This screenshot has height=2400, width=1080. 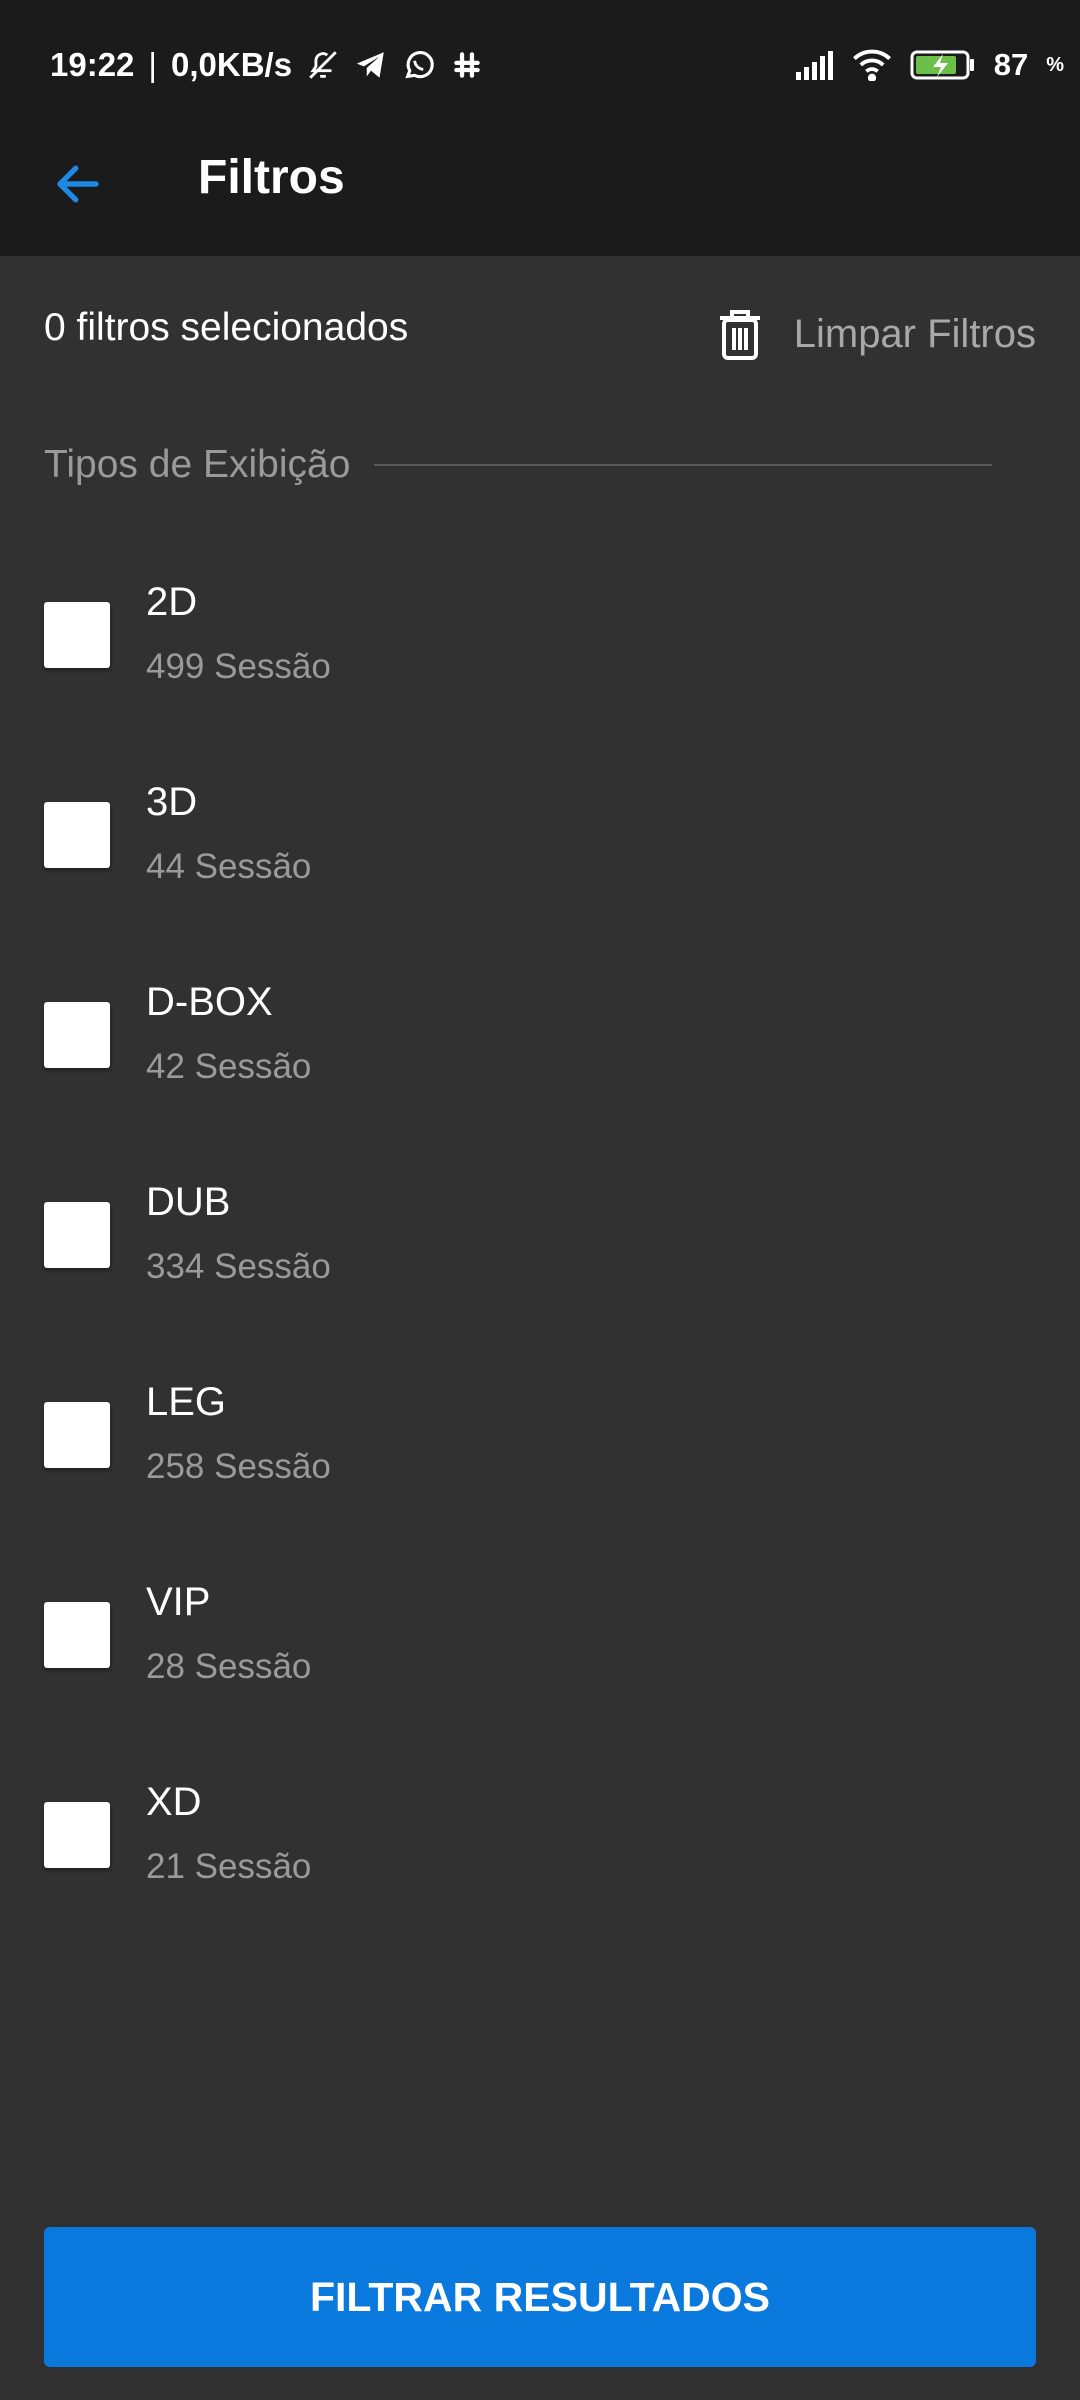 What do you see at coordinates (419, 65) in the screenshot?
I see `whatsapp-icon` at bounding box center [419, 65].